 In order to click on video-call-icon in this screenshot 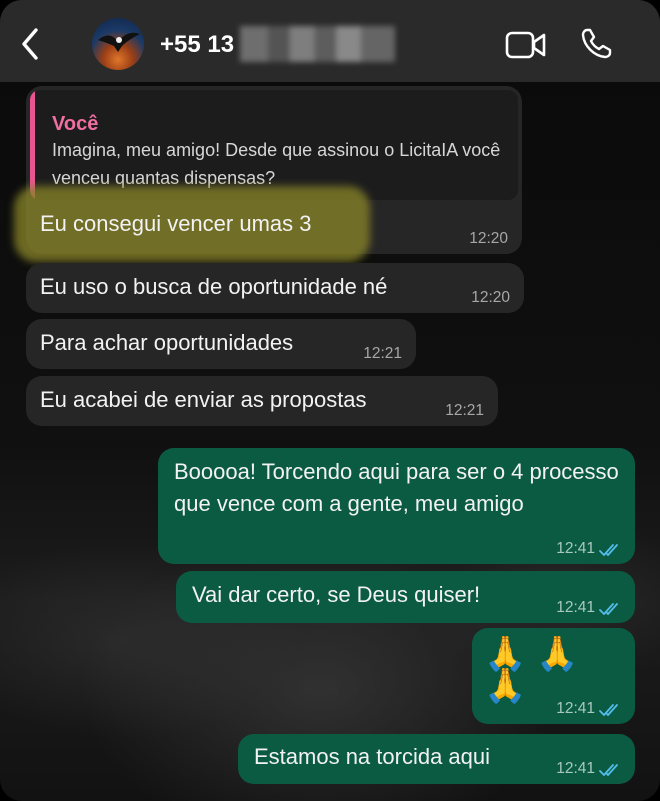, I will do `click(525, 45)`.